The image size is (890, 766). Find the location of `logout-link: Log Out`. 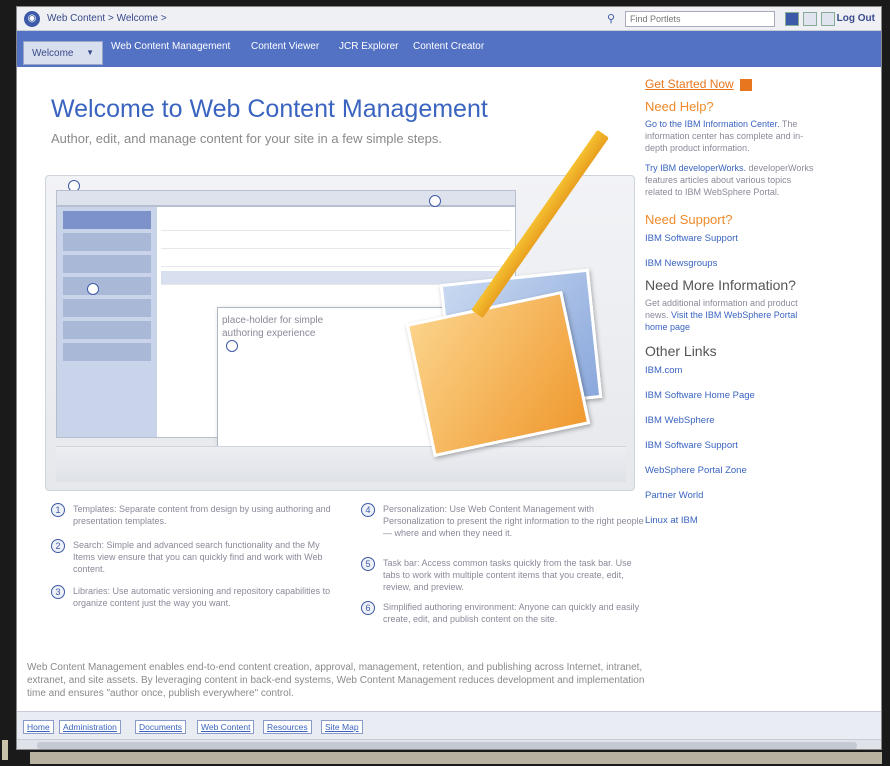

logout-link: Log Out is located at coordinates (856, 18).